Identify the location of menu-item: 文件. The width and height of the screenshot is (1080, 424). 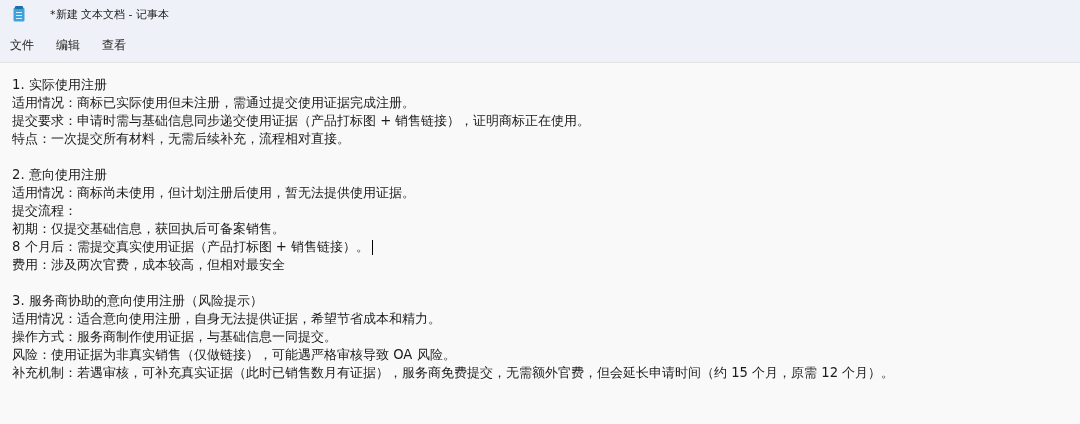
(22, 45).